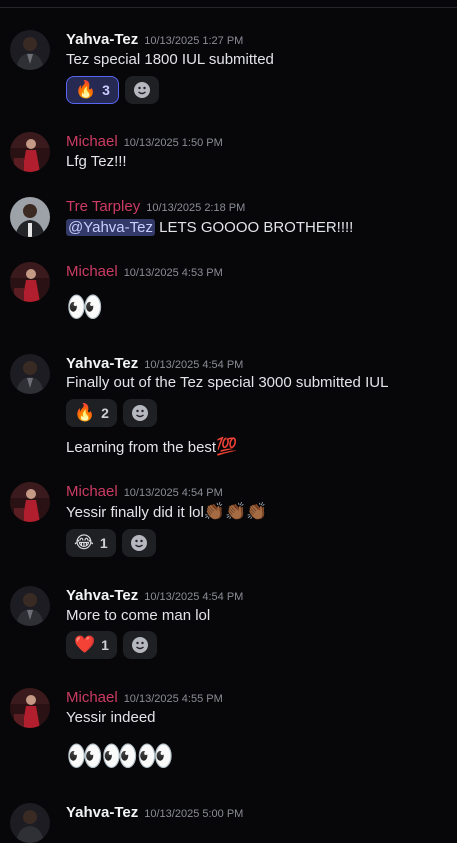  Describe the element at coordinates (120, 756) in the screenshot. I see `eyes-emoji: 👀👀👀` at that location.